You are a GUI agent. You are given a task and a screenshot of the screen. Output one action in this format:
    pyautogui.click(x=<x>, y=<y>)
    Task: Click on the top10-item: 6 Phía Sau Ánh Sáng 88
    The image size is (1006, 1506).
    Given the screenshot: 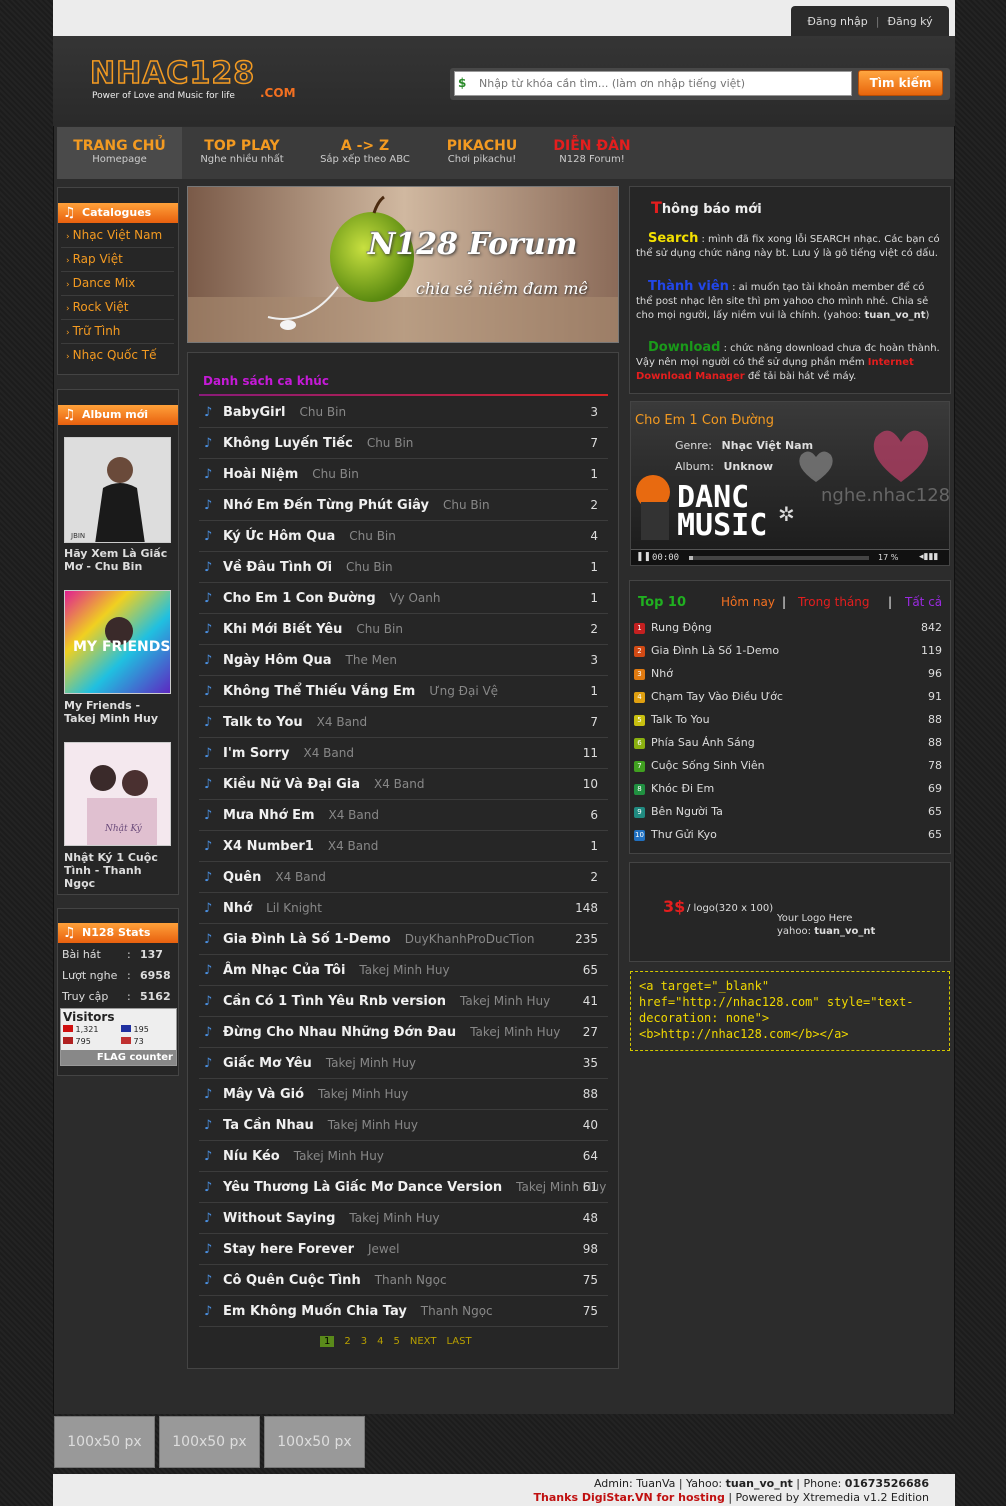 What is the action you would take?
    pyautogui.click(x=788, y=744)
    